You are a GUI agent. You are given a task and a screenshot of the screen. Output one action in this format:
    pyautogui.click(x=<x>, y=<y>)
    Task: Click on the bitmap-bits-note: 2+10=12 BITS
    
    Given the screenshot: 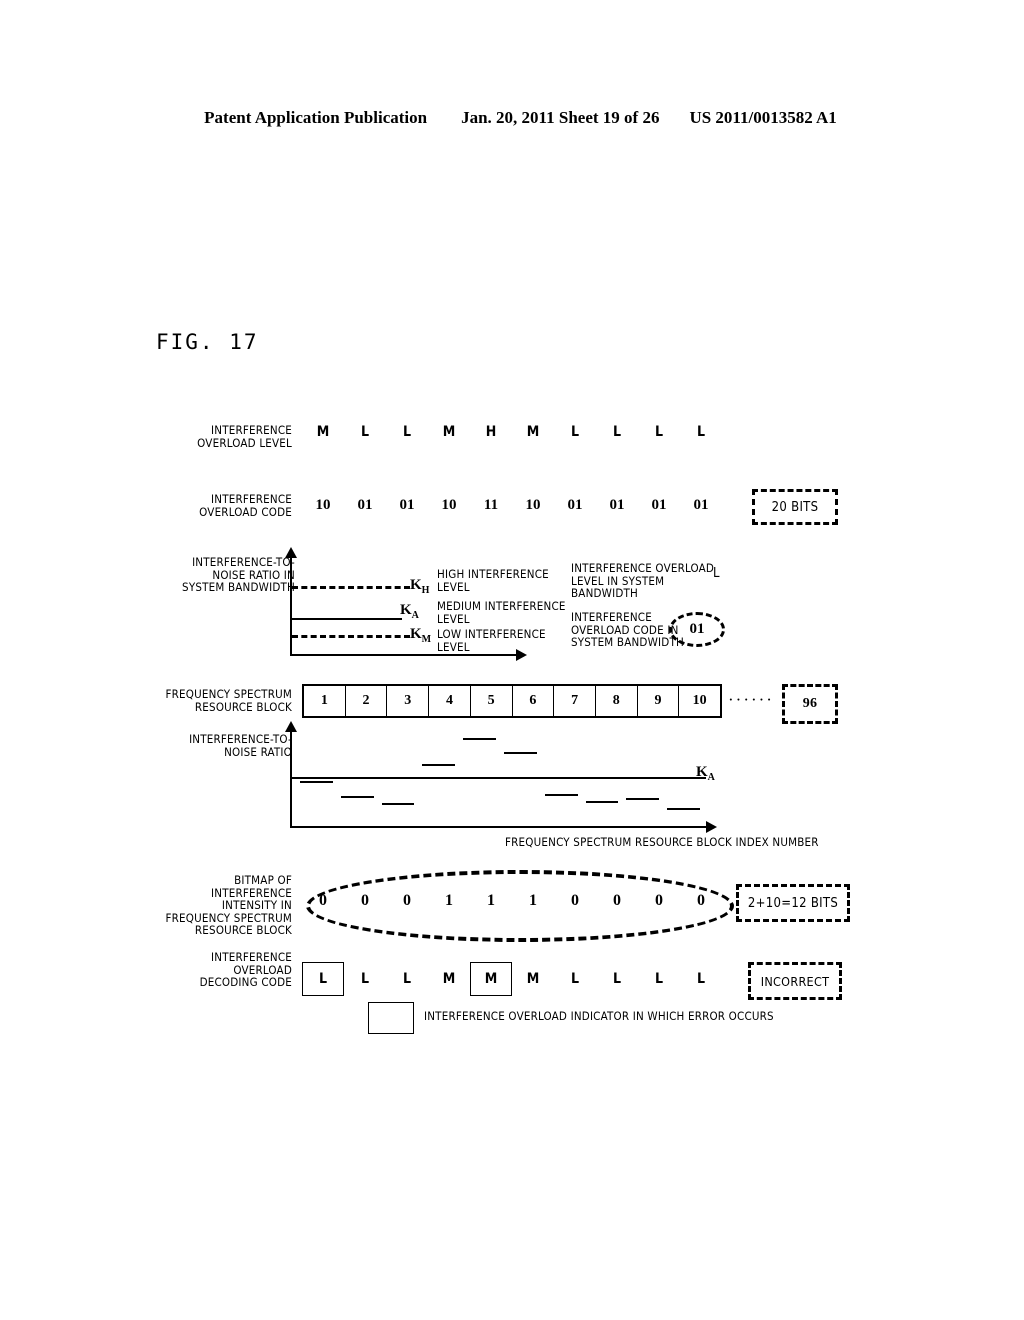 What is the action you would take?
    pyautogui.click(x=793, y=903)
    